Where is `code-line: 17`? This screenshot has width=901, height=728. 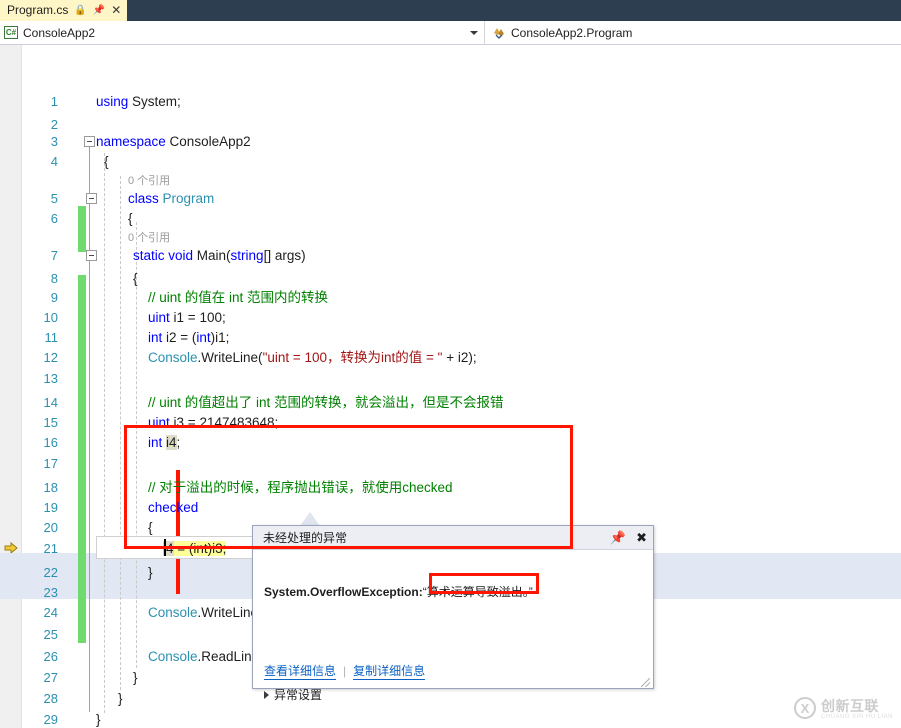
code-line: 17 is located at coordinates (450, 463).